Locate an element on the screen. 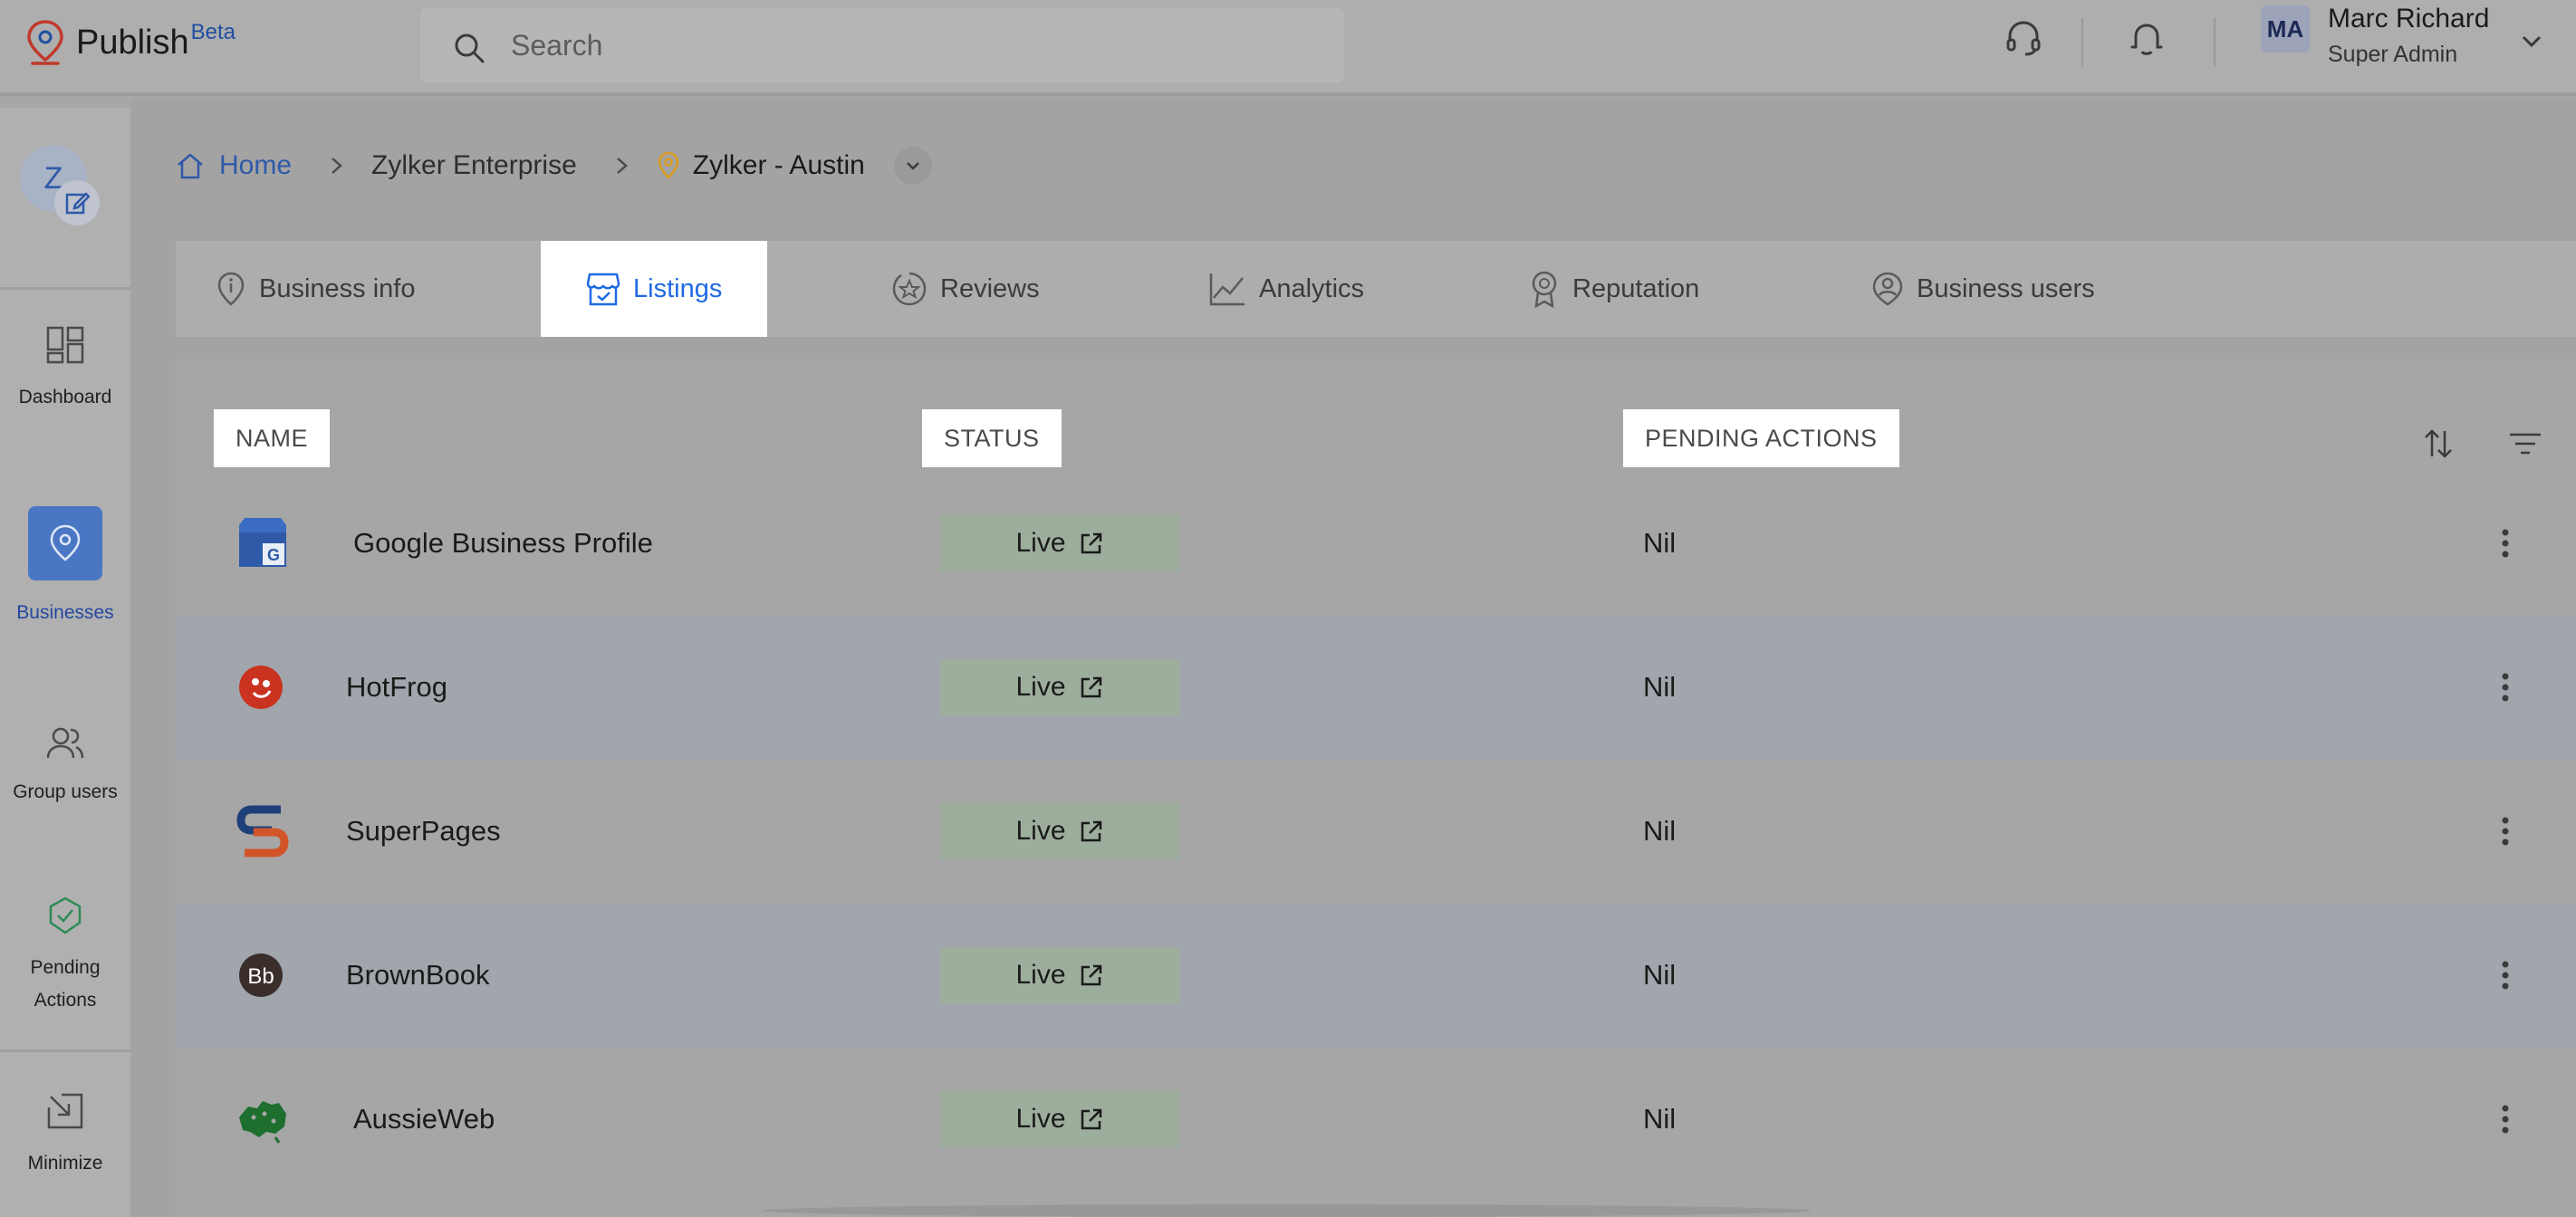 This screenshot has height=1217, width=2576. top-bar: Publish Beta MA Marc Richard Super Admin is located at coordinates (1288, 48).